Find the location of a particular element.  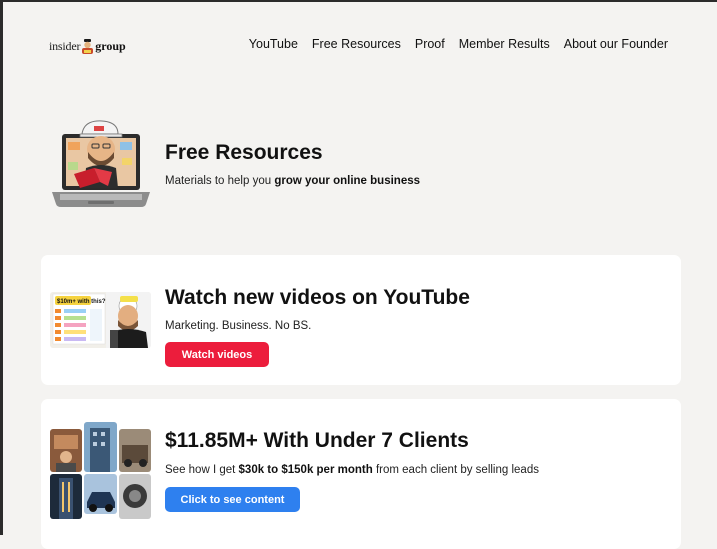

watch-videos-button: Watch videos is located at coordinates (217, 354).